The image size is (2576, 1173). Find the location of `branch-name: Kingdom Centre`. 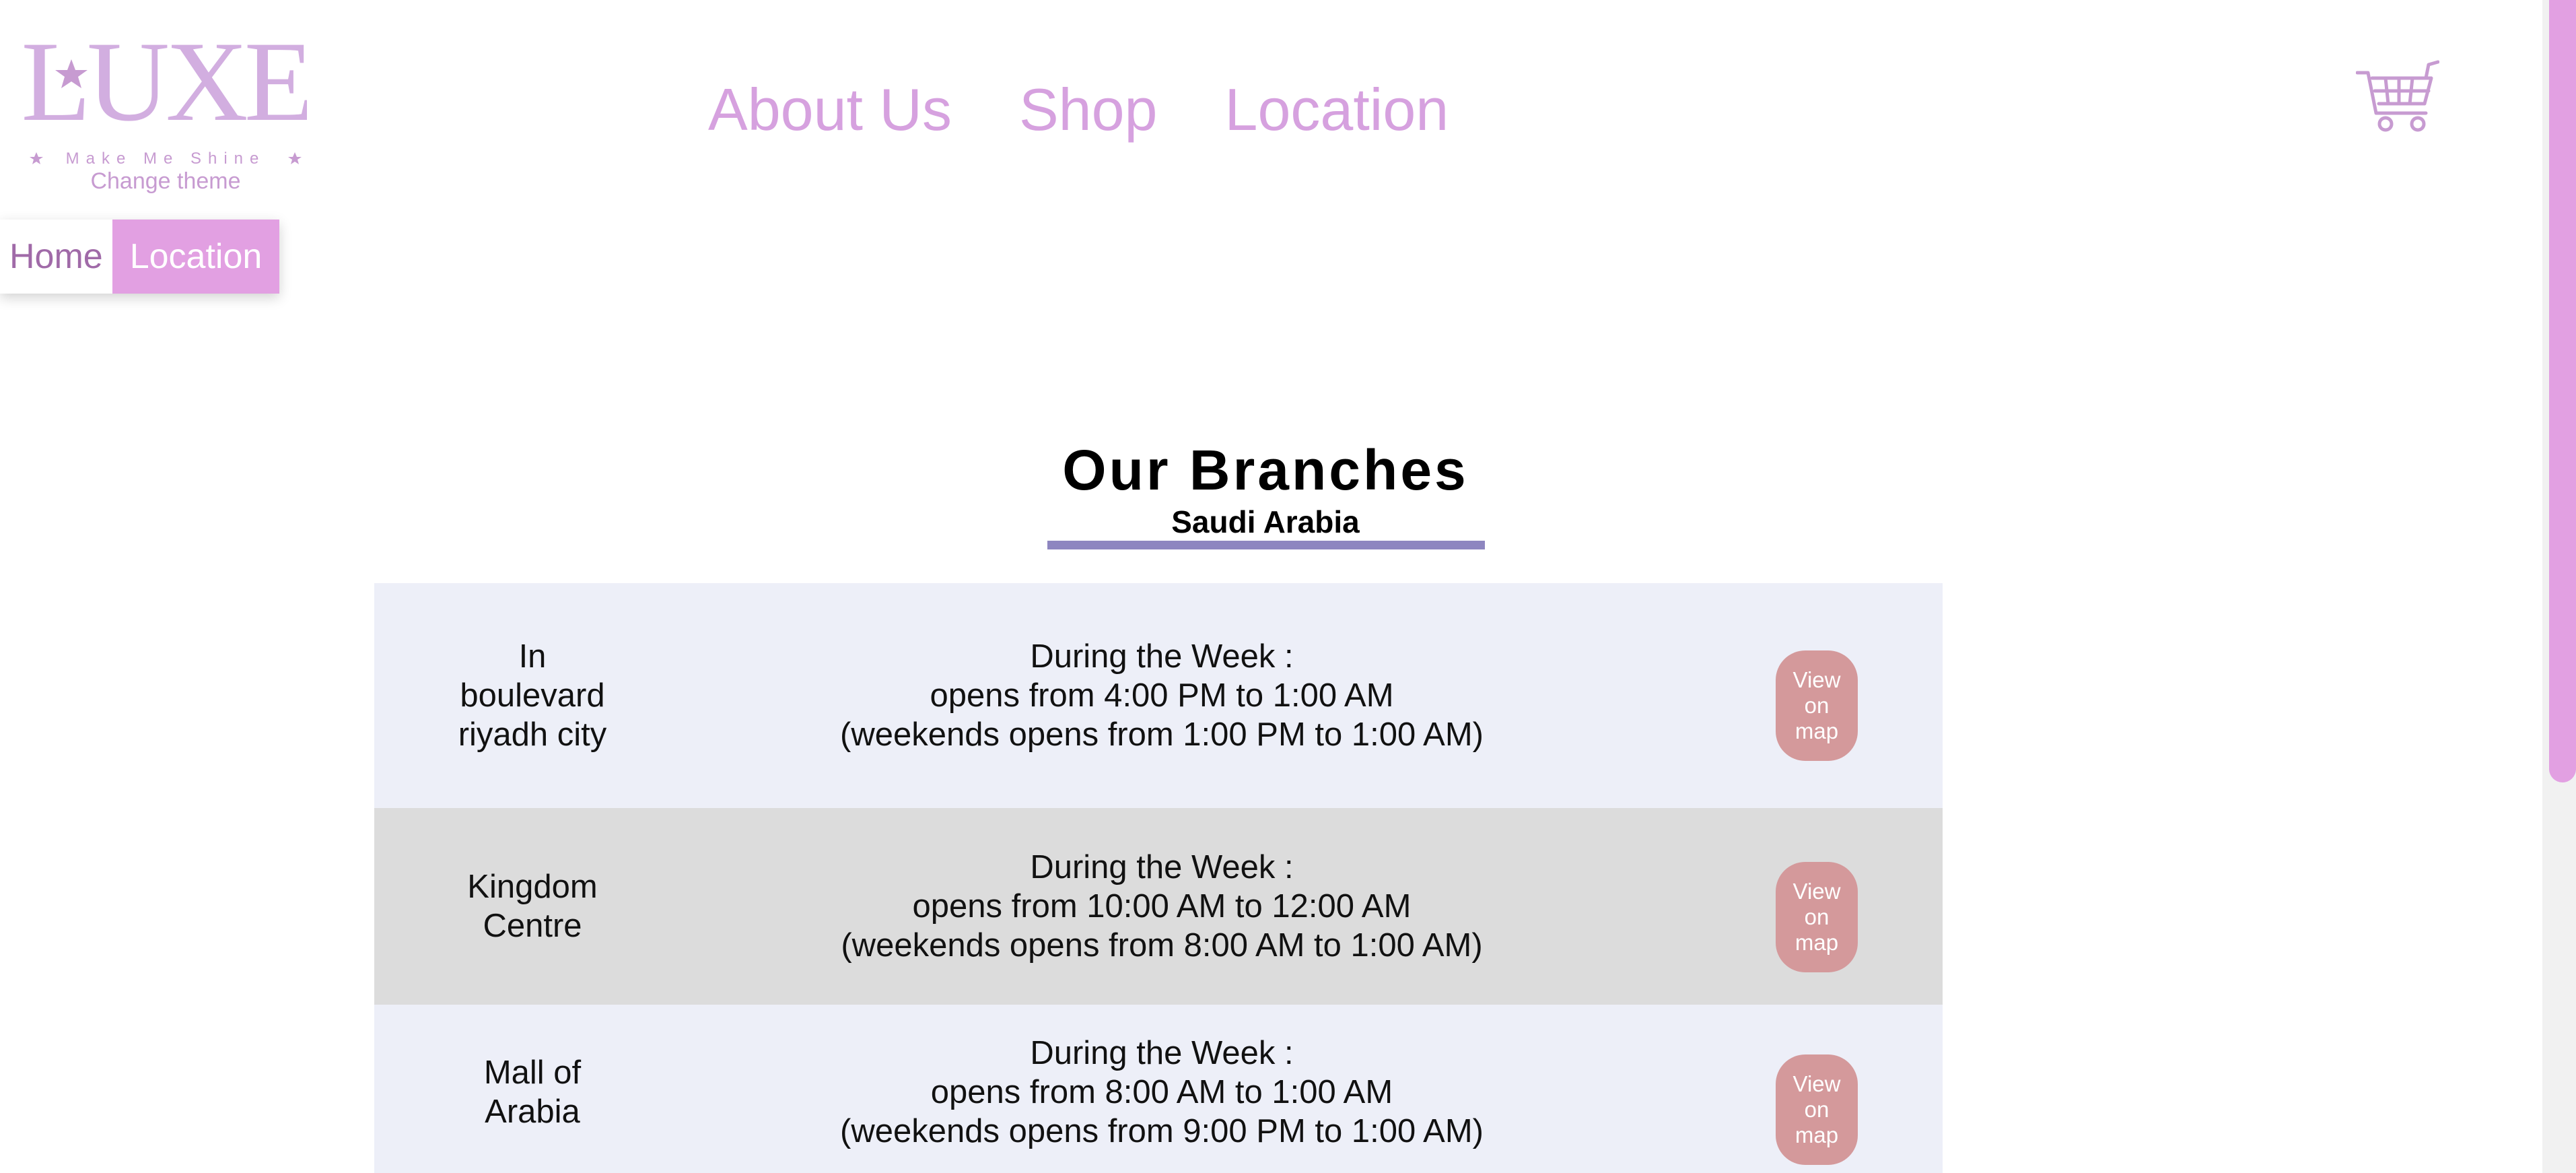

branch-name: Kingdom Centre is located at coordinates (532, 906).